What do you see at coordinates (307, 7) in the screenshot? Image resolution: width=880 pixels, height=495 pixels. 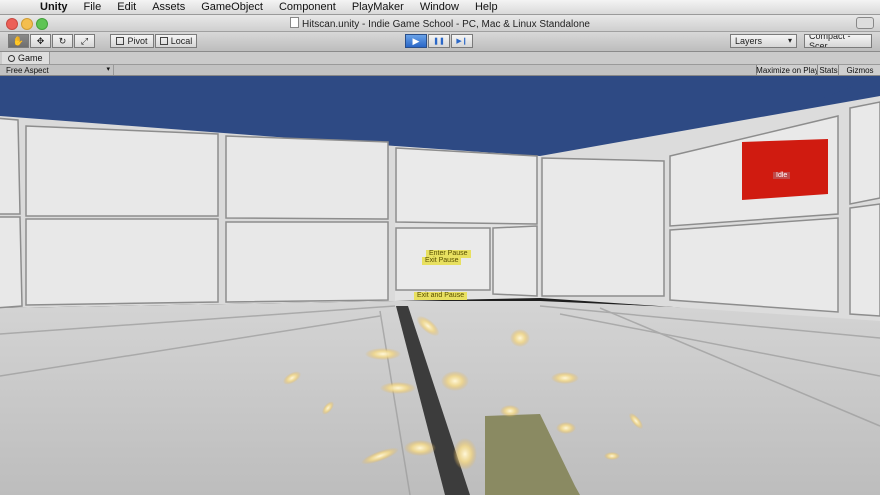 I see `menu-component: Component` at bounding box center [307, 7].